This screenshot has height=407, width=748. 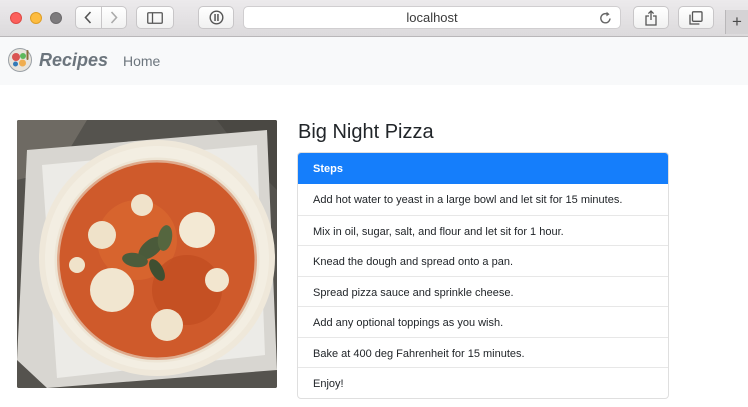 What do you see at coordinates (605, 18) in the screenshot?
I see `reload-icon` at bounding box center [605, 18].